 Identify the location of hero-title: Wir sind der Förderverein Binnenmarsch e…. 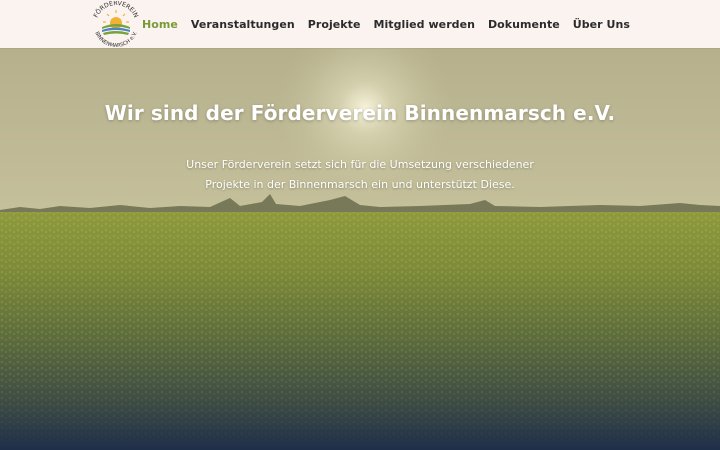
(360, 113).